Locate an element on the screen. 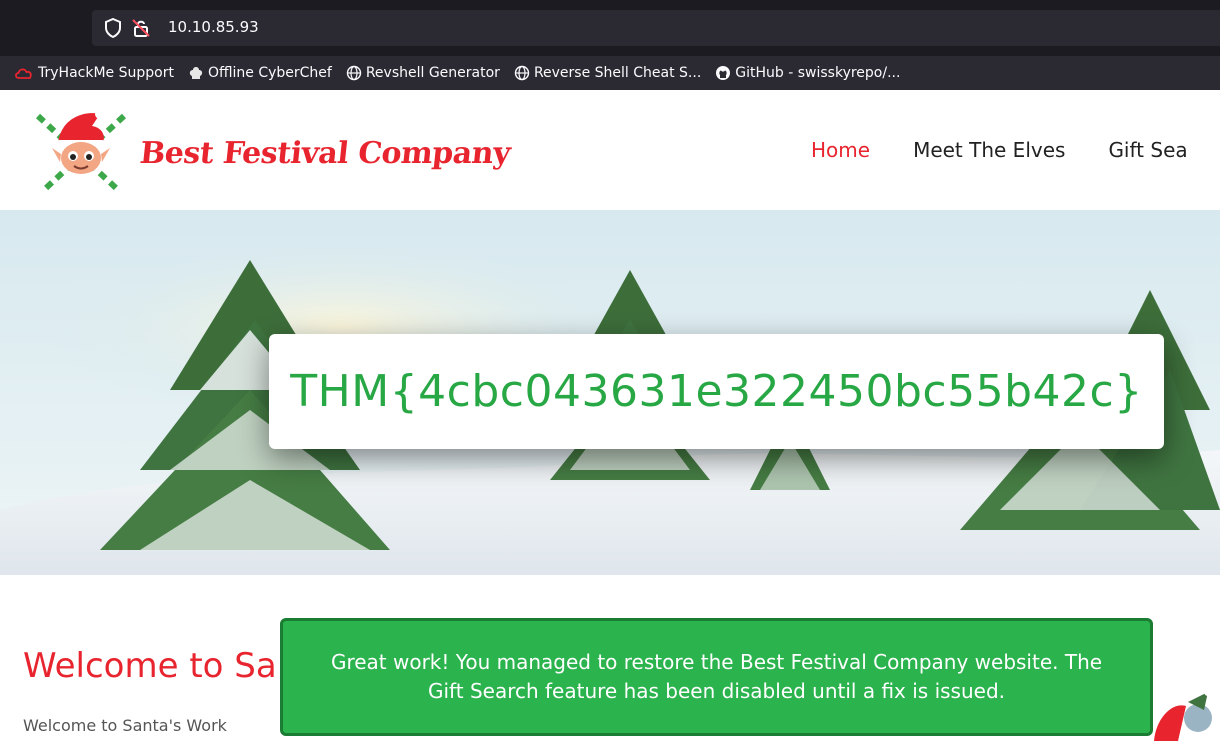 This screenshot has height=745, width=1220. nav-home: Home is located at coordinates (840, 150).